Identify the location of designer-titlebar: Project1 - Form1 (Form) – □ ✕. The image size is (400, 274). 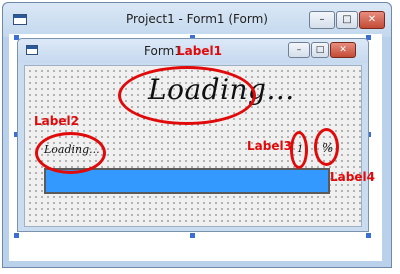
(197, 20).